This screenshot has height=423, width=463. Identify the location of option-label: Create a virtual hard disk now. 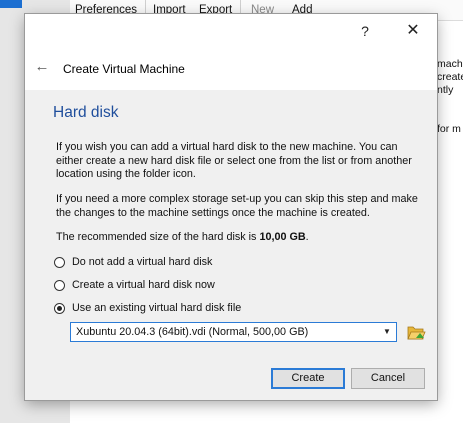
(143, 285).